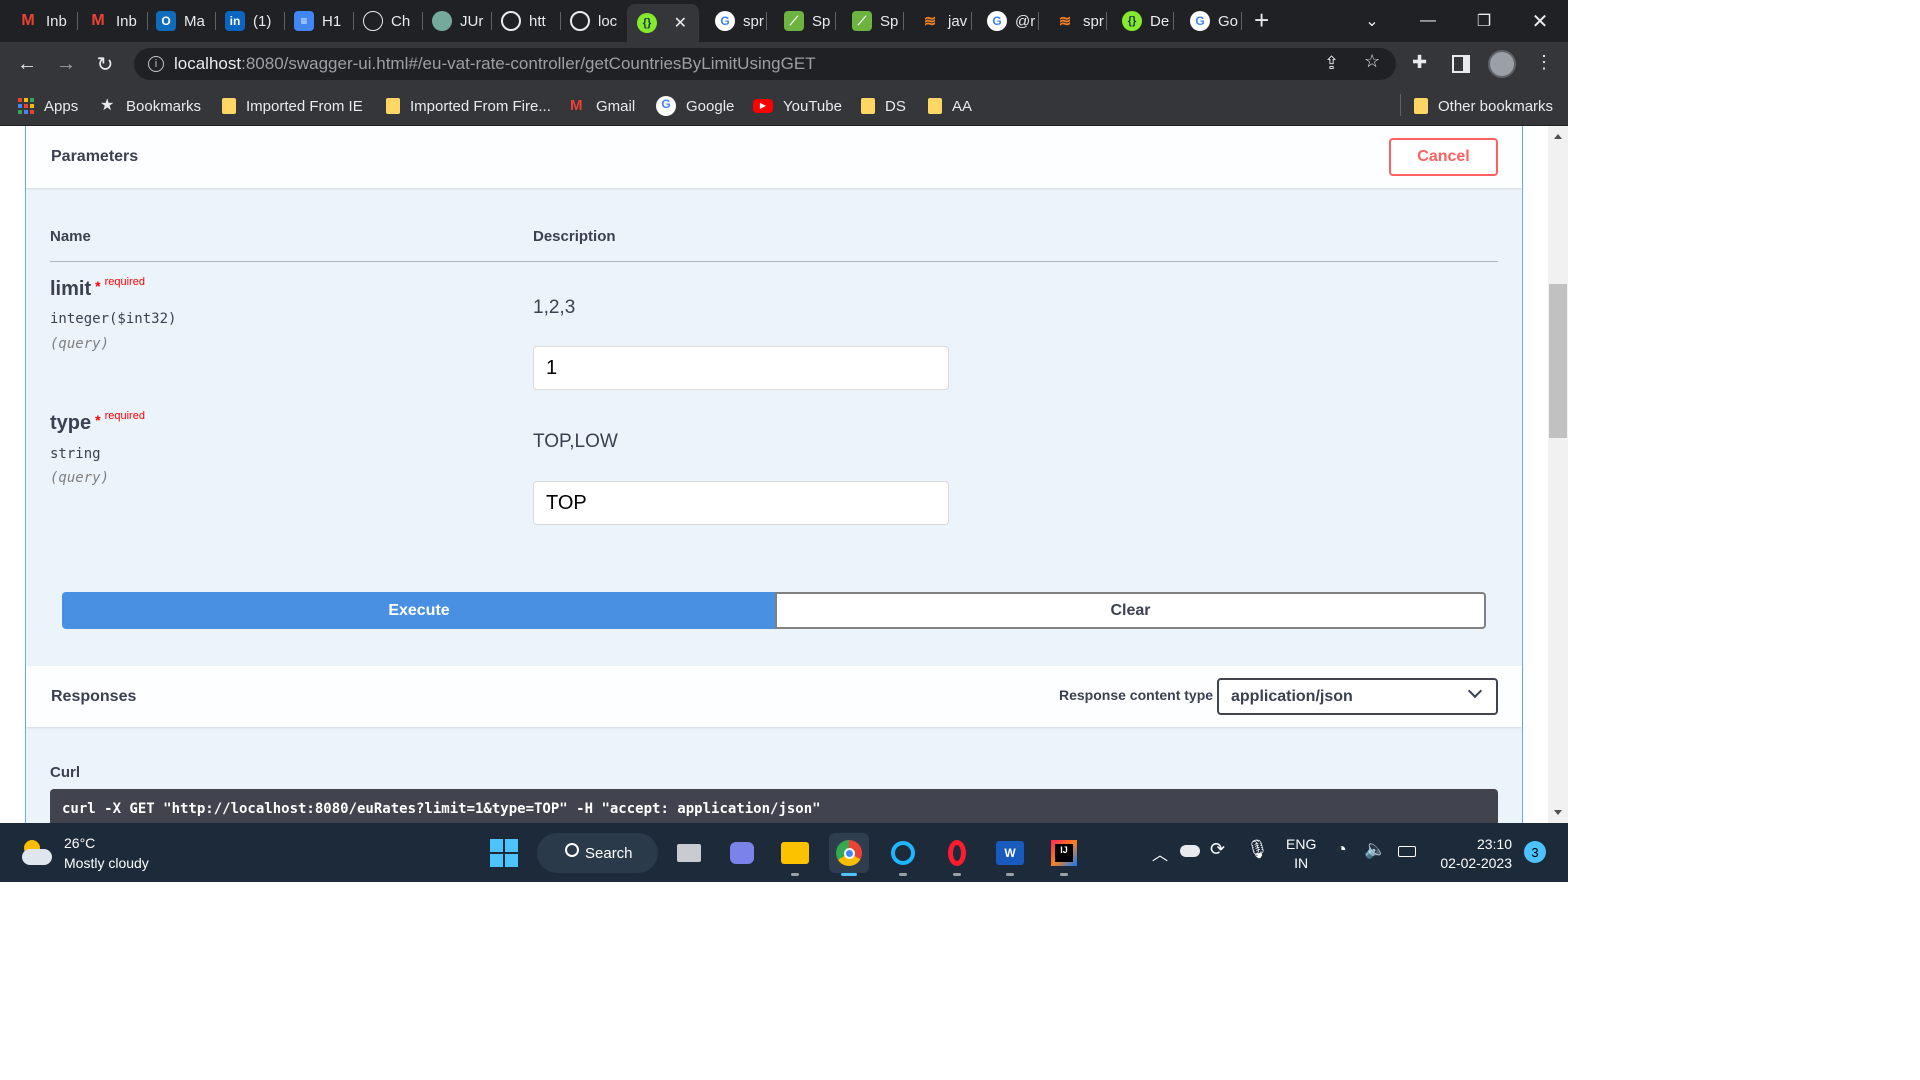 The width and height of the screenshot is (1920, 1080). I want to click on clock: 23:10 02-02-2023, so click(1473, 854).